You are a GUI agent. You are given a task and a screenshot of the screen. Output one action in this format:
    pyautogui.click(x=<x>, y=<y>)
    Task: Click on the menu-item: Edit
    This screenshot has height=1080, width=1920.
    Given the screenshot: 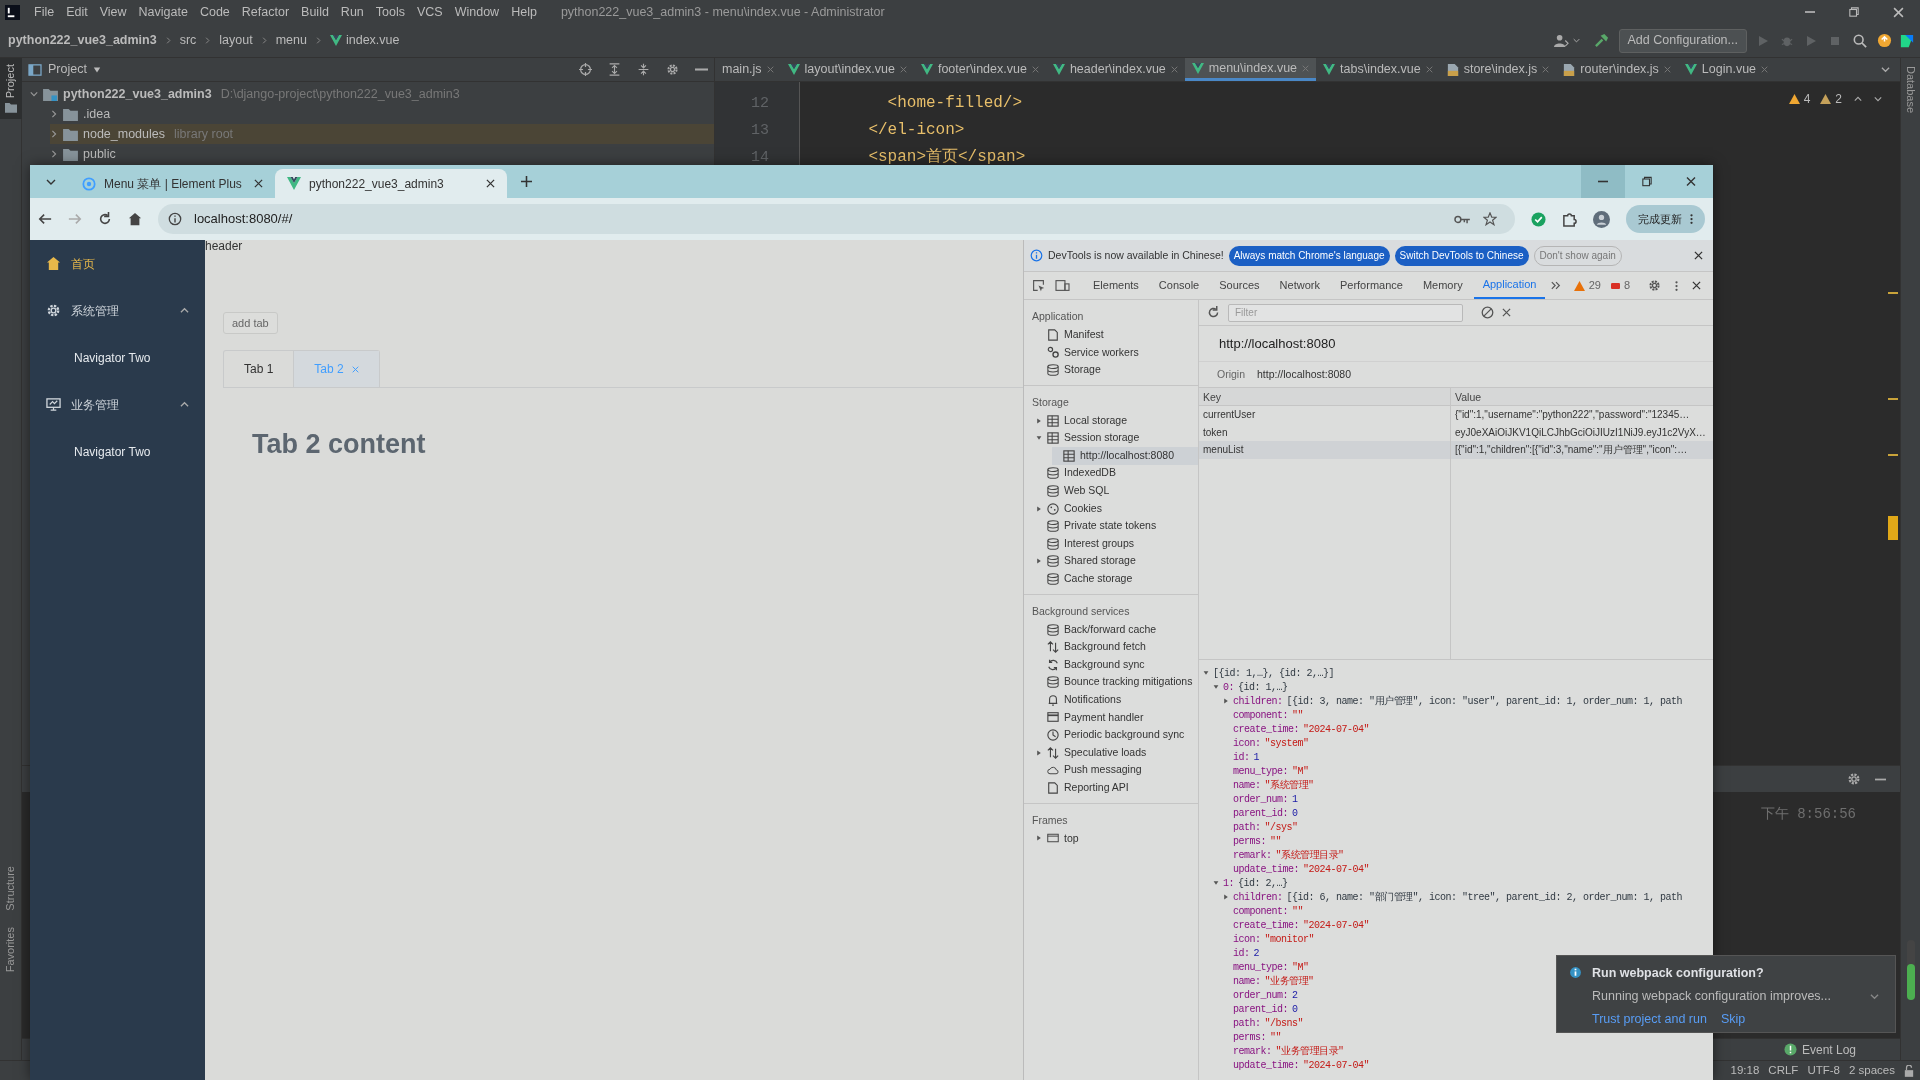 What is the action you would take?
    pyautogui.click(x=77, y=12)
    